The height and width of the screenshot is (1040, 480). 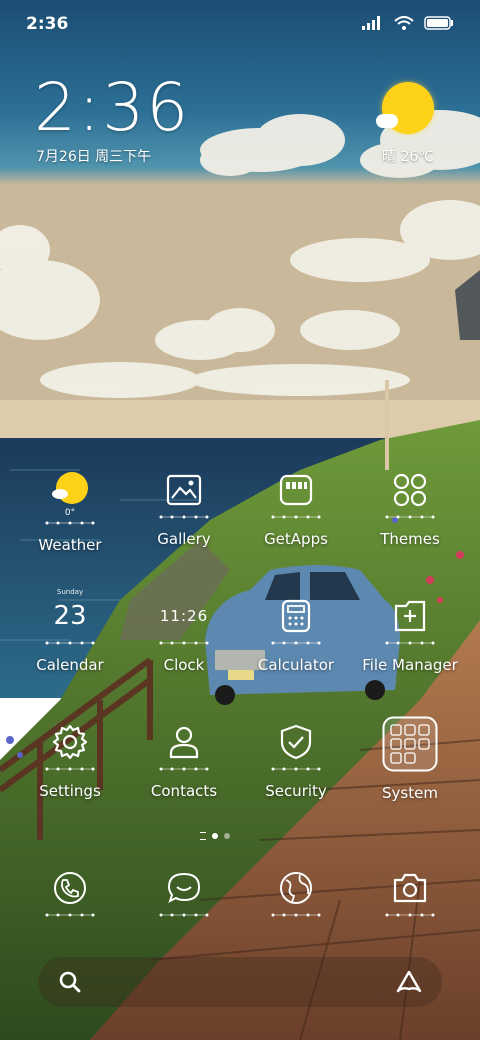 I want to click on weather-icon, so click(x=70, y=490).